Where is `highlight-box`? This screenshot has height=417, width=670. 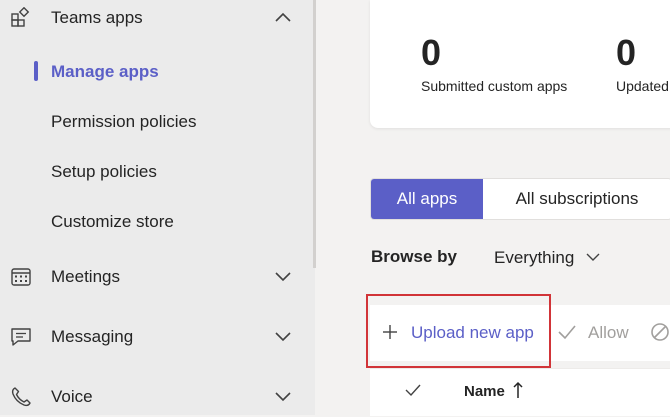
highlight-box is located at coordinates (458, 331).